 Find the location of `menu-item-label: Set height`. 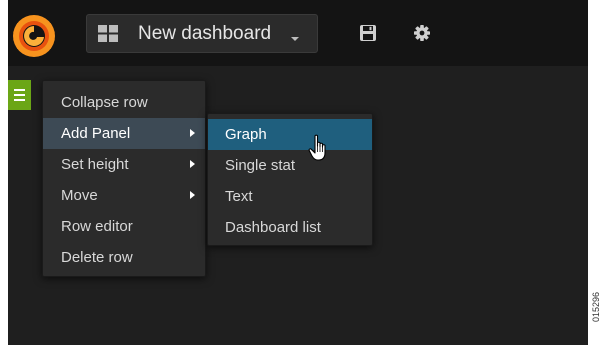

menu-item-label: Set height is located at coordinates (95, 164).